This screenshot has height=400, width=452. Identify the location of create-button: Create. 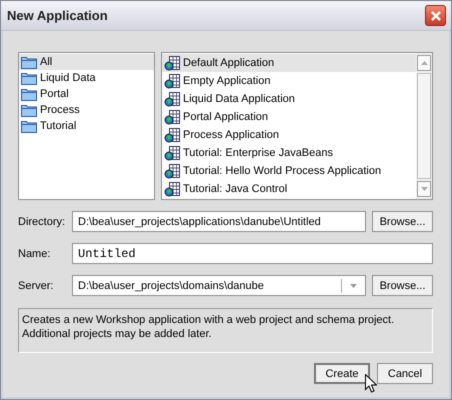
(342, 373).